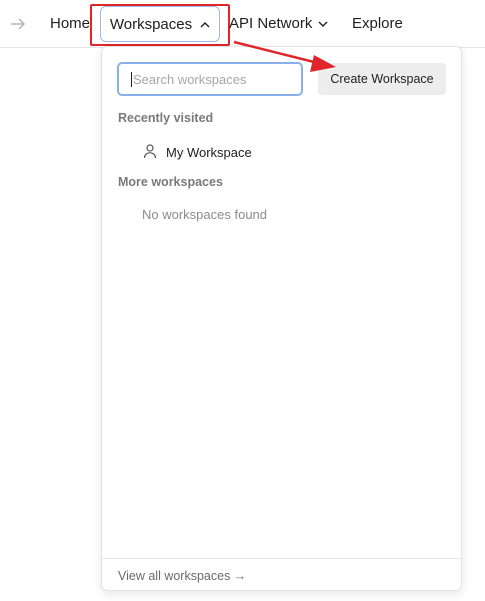 The width and height of the screenshot is (485, 601). I want to click on view-all-workspaces-link: View all workspaces →, so click(182, 576).